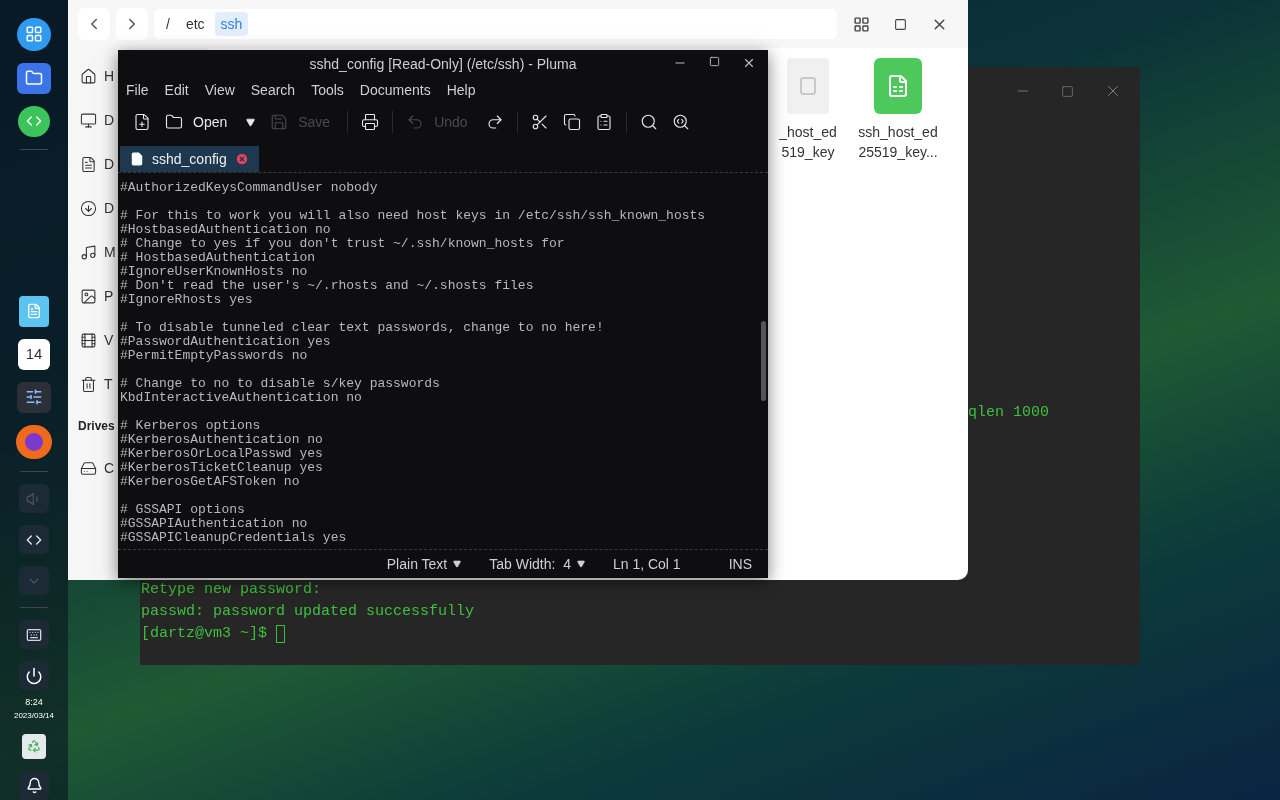  I want to click on code-line: #IgnoreUserKnownHosts no, so click(214, 272).